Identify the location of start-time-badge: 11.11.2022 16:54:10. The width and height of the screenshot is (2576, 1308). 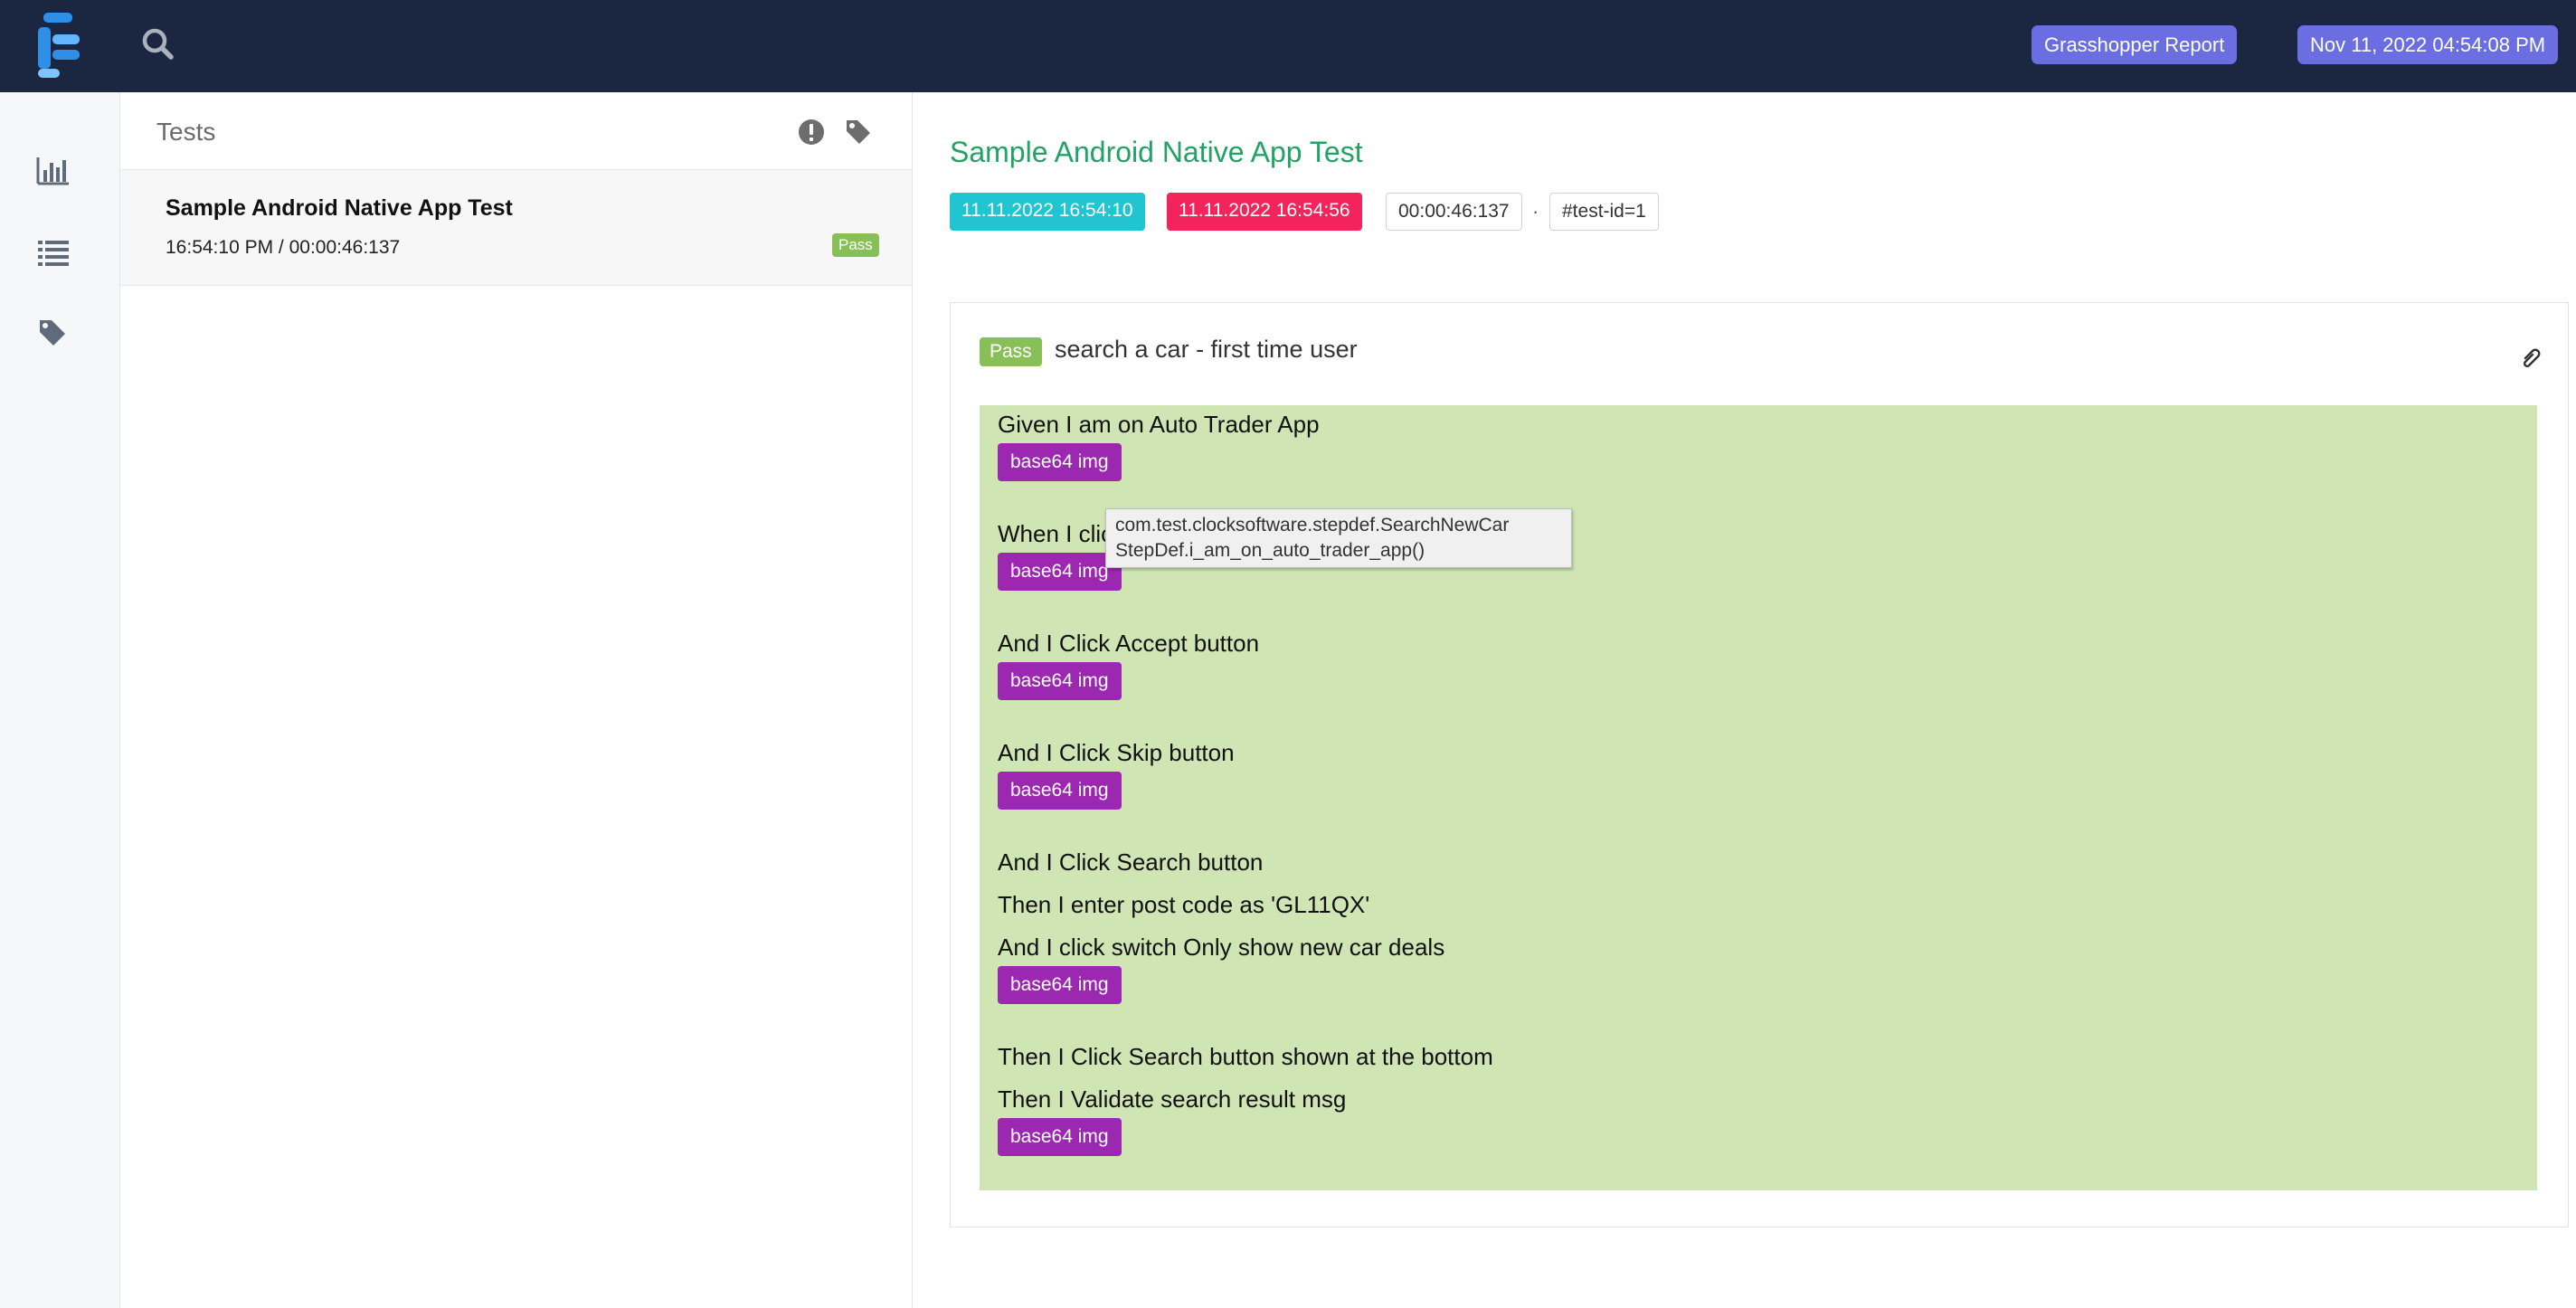
(1047, 212).